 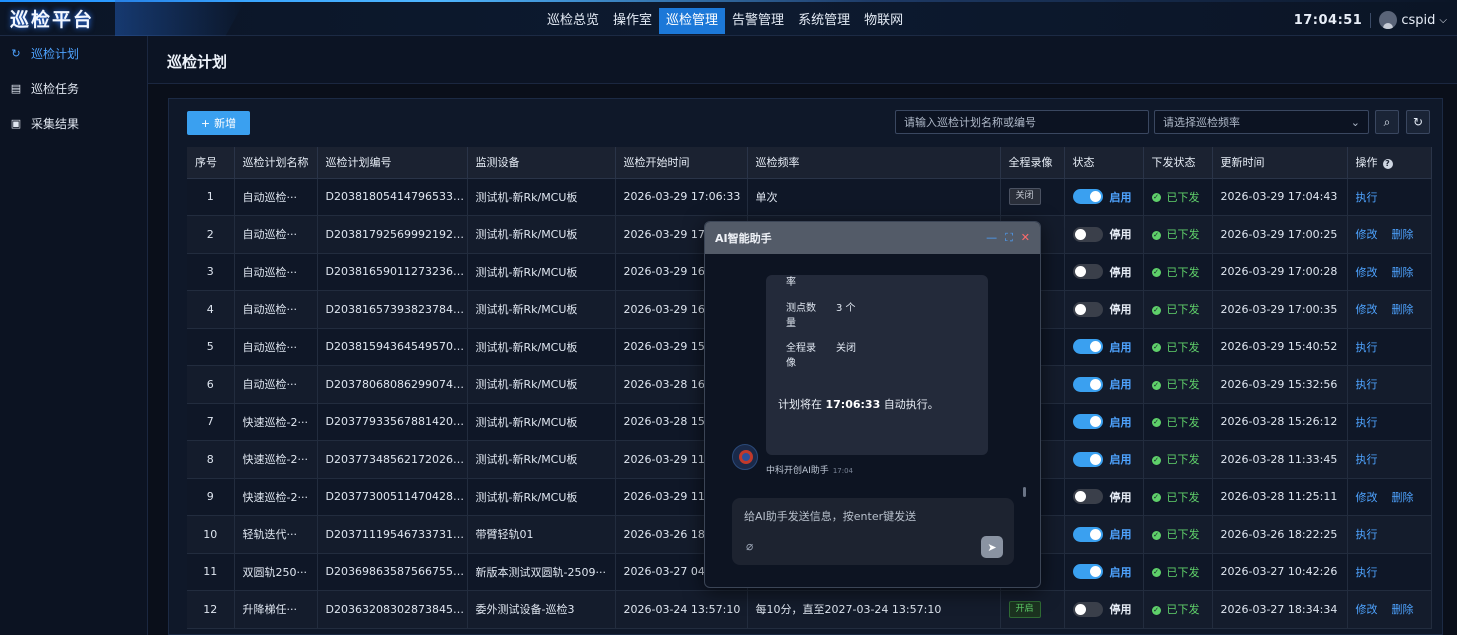 I want to click on minimize-icon: —, so click(x=991, y=238).